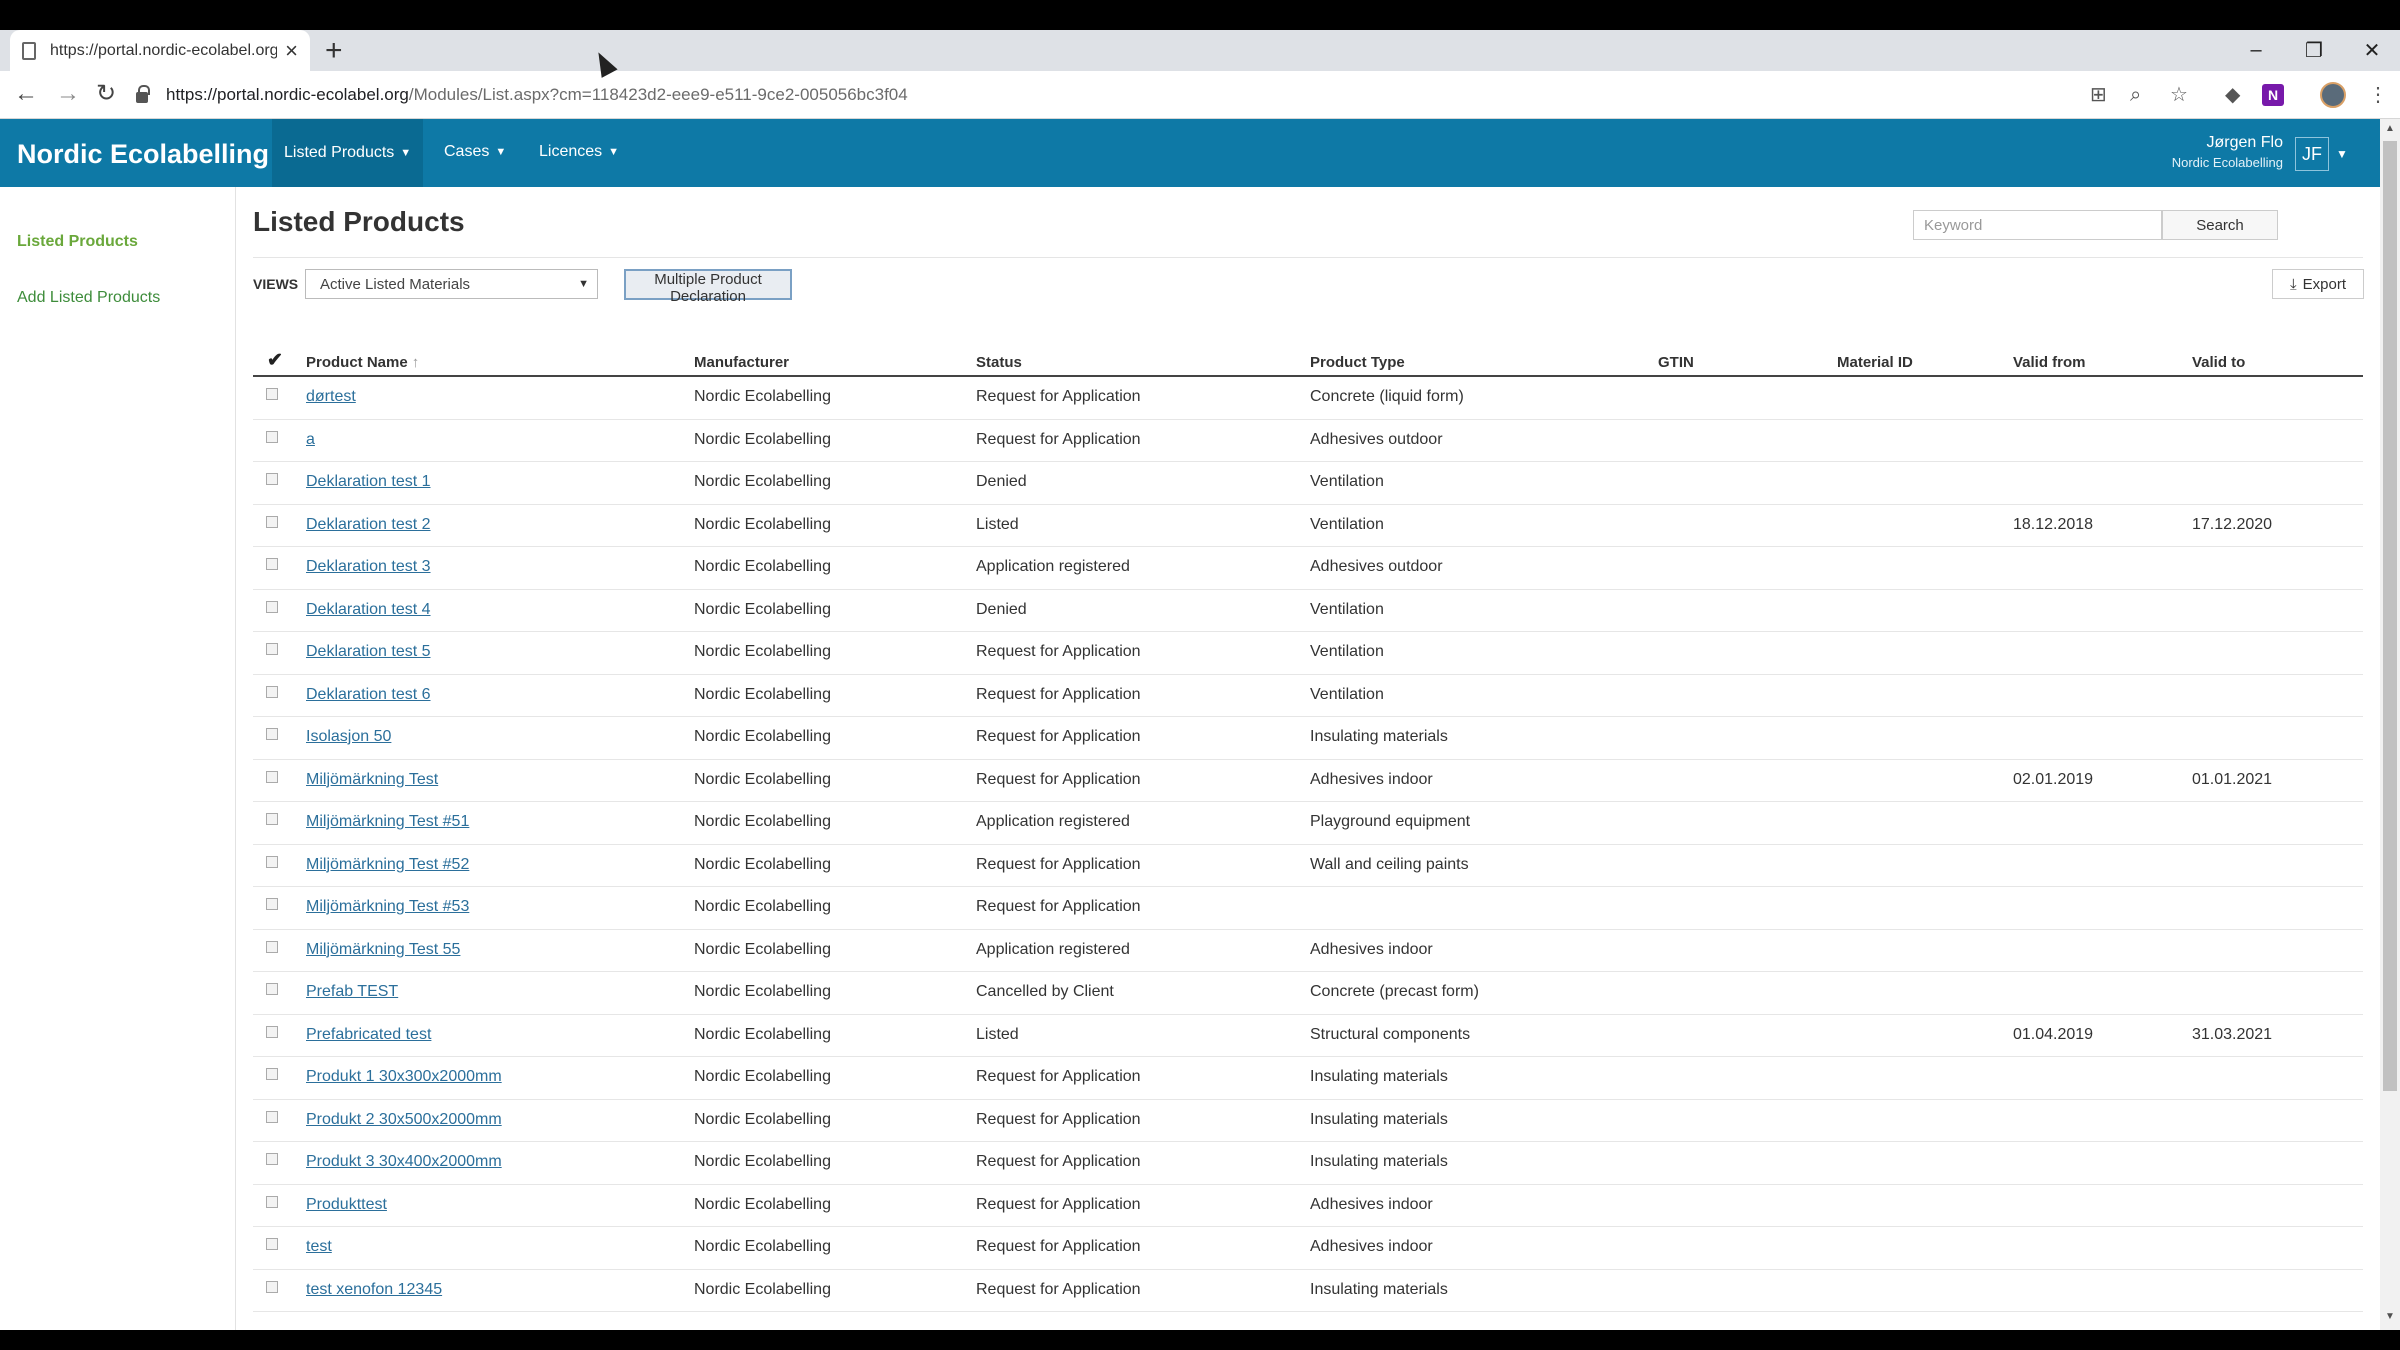  Describe the element at coordinates (2312, 154) in the screenshot. I see `avatar: JF` at that location.